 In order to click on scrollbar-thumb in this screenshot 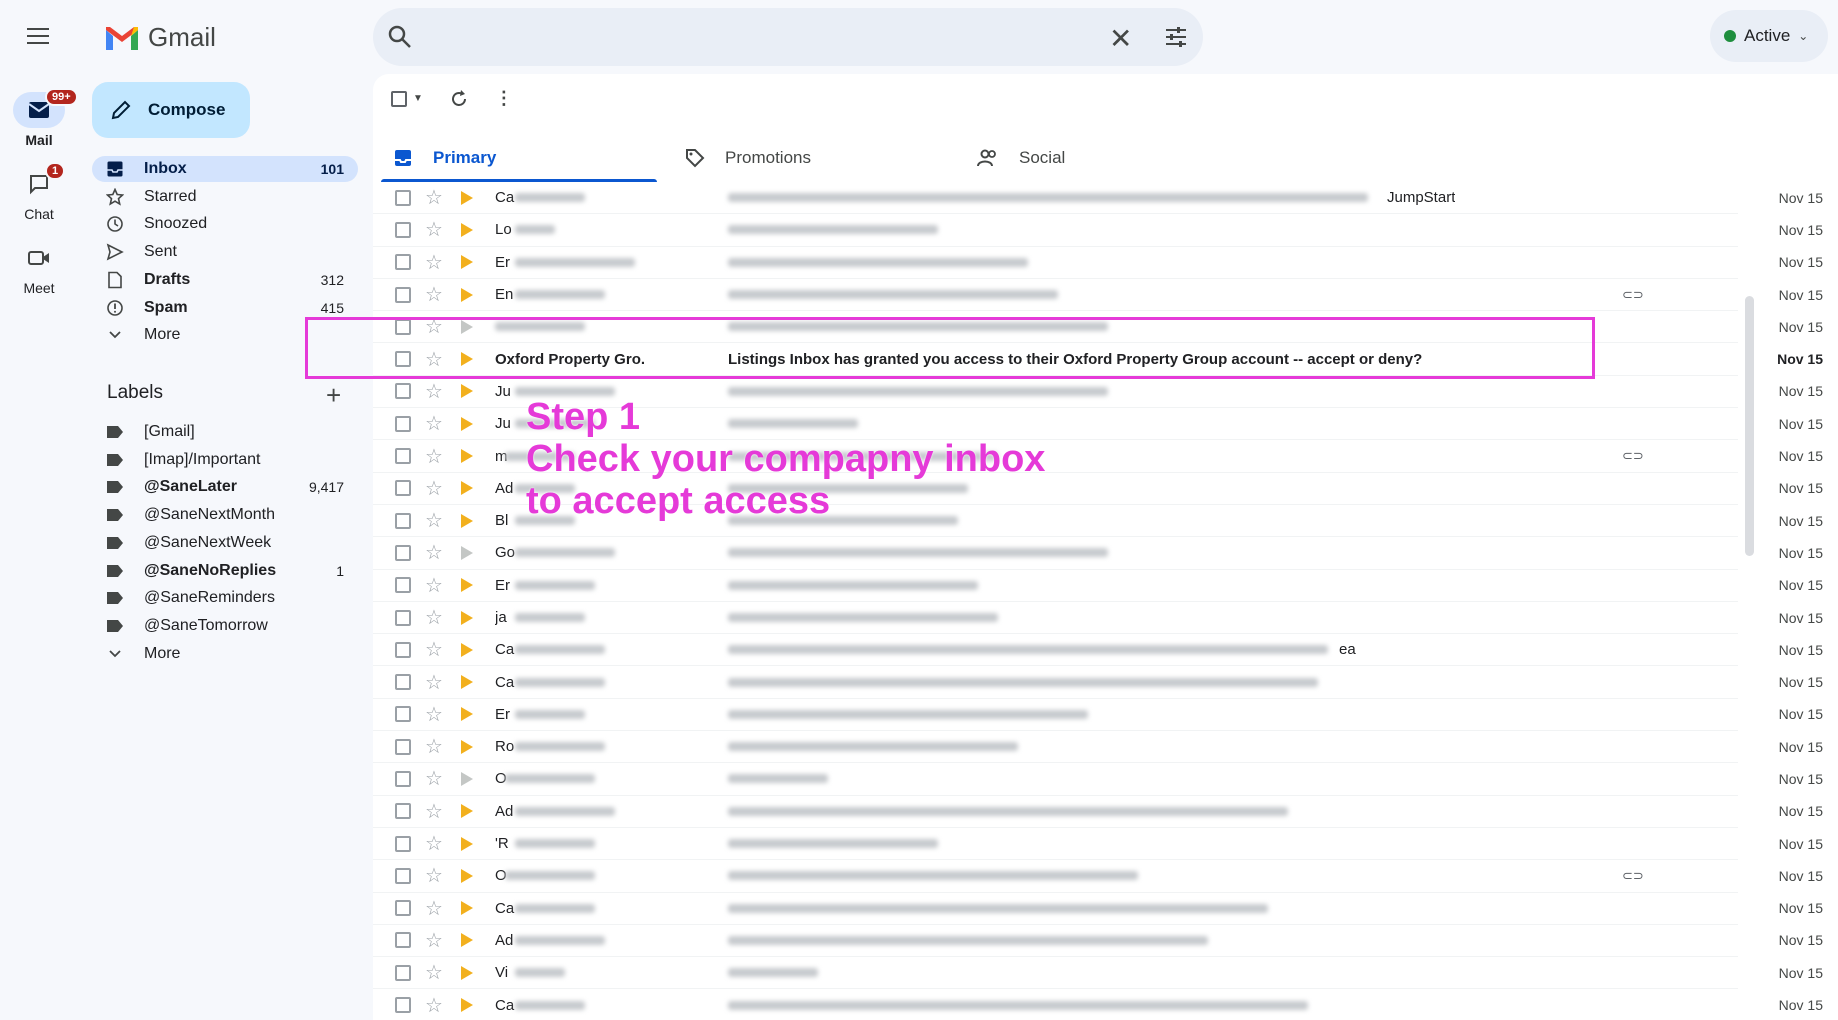, I will do `click(1749, 426)`.